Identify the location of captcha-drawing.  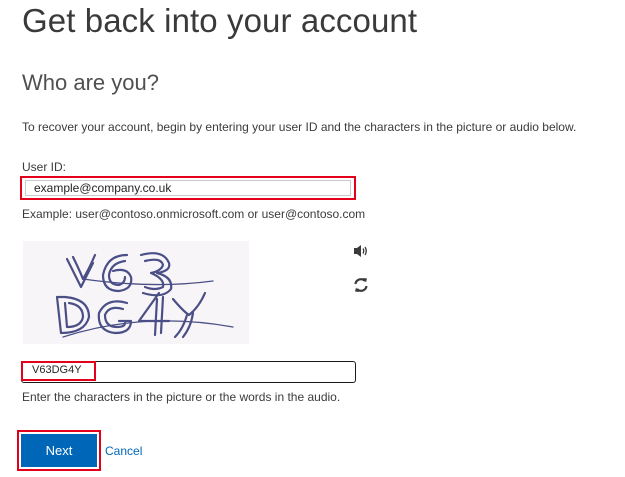
(144, 295).